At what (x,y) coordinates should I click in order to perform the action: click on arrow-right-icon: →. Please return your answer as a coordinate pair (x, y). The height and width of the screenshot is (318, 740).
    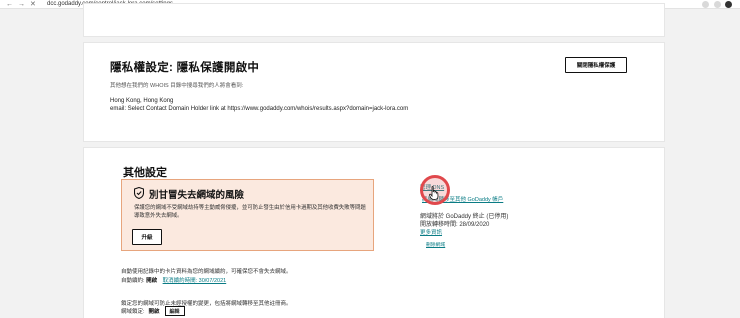
    Looking at the image, I should click on (21, 4).